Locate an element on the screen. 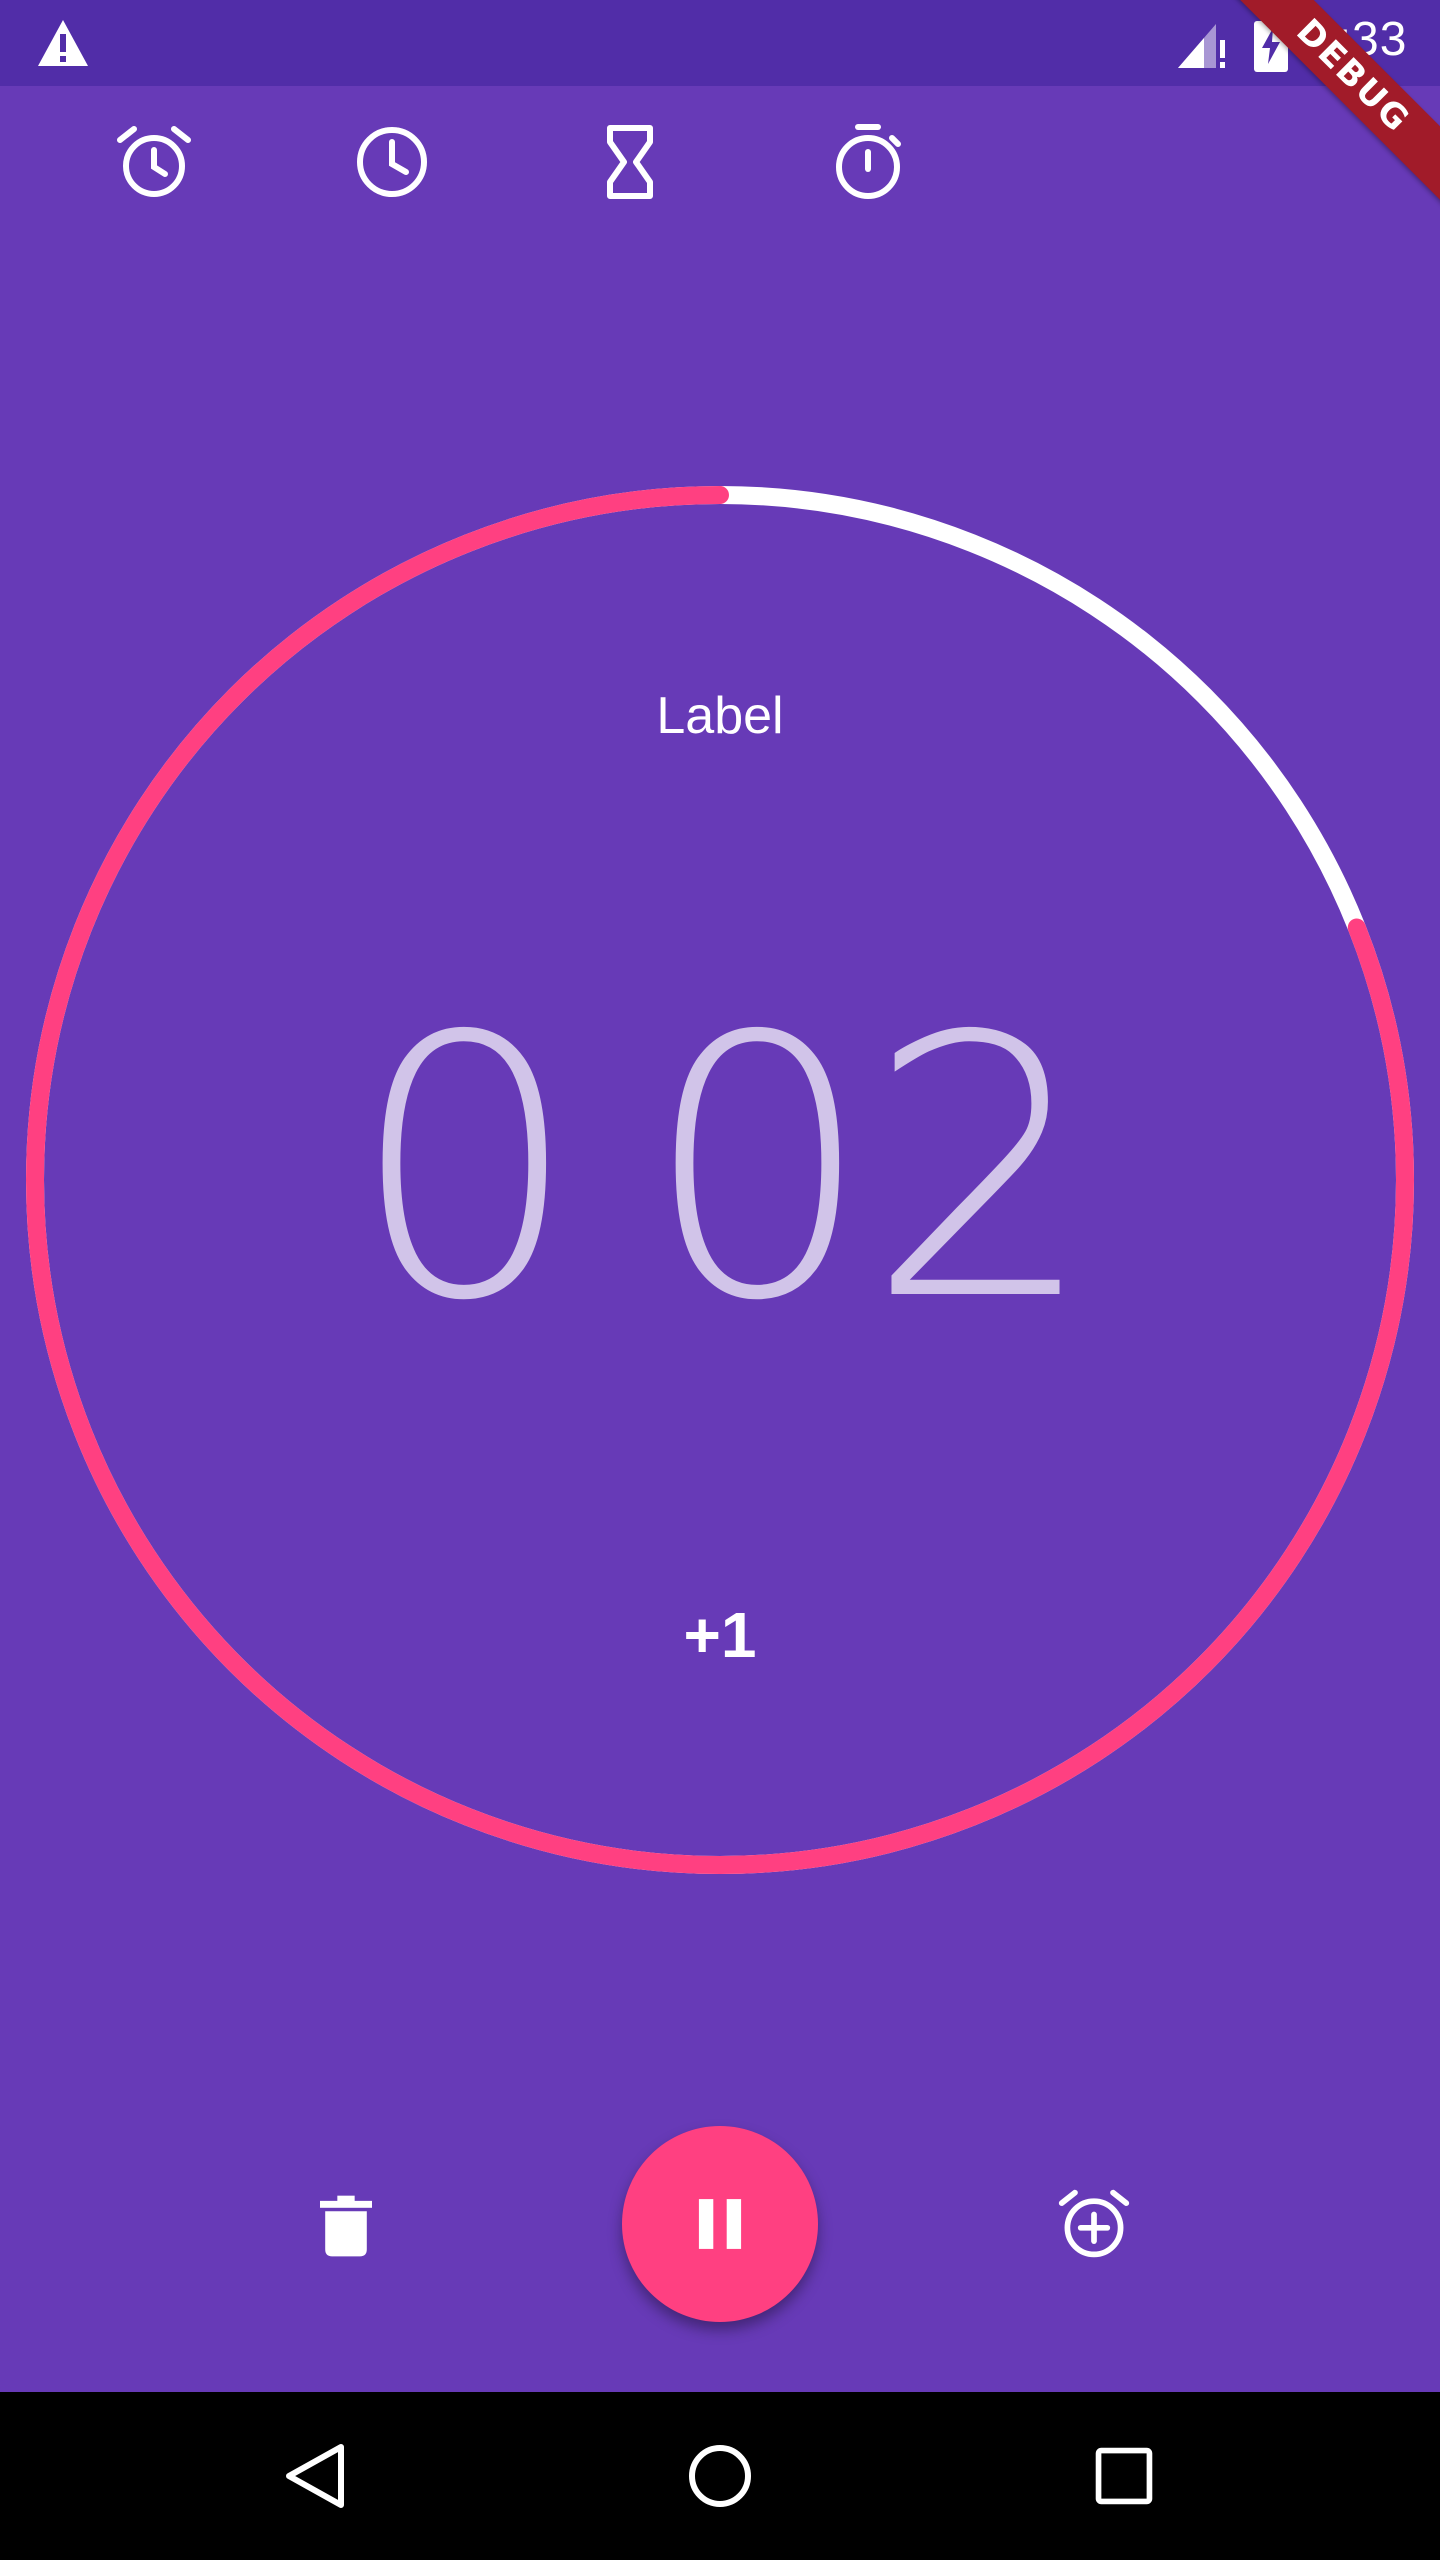  alarm-icon is located at coordinates (154, 161).